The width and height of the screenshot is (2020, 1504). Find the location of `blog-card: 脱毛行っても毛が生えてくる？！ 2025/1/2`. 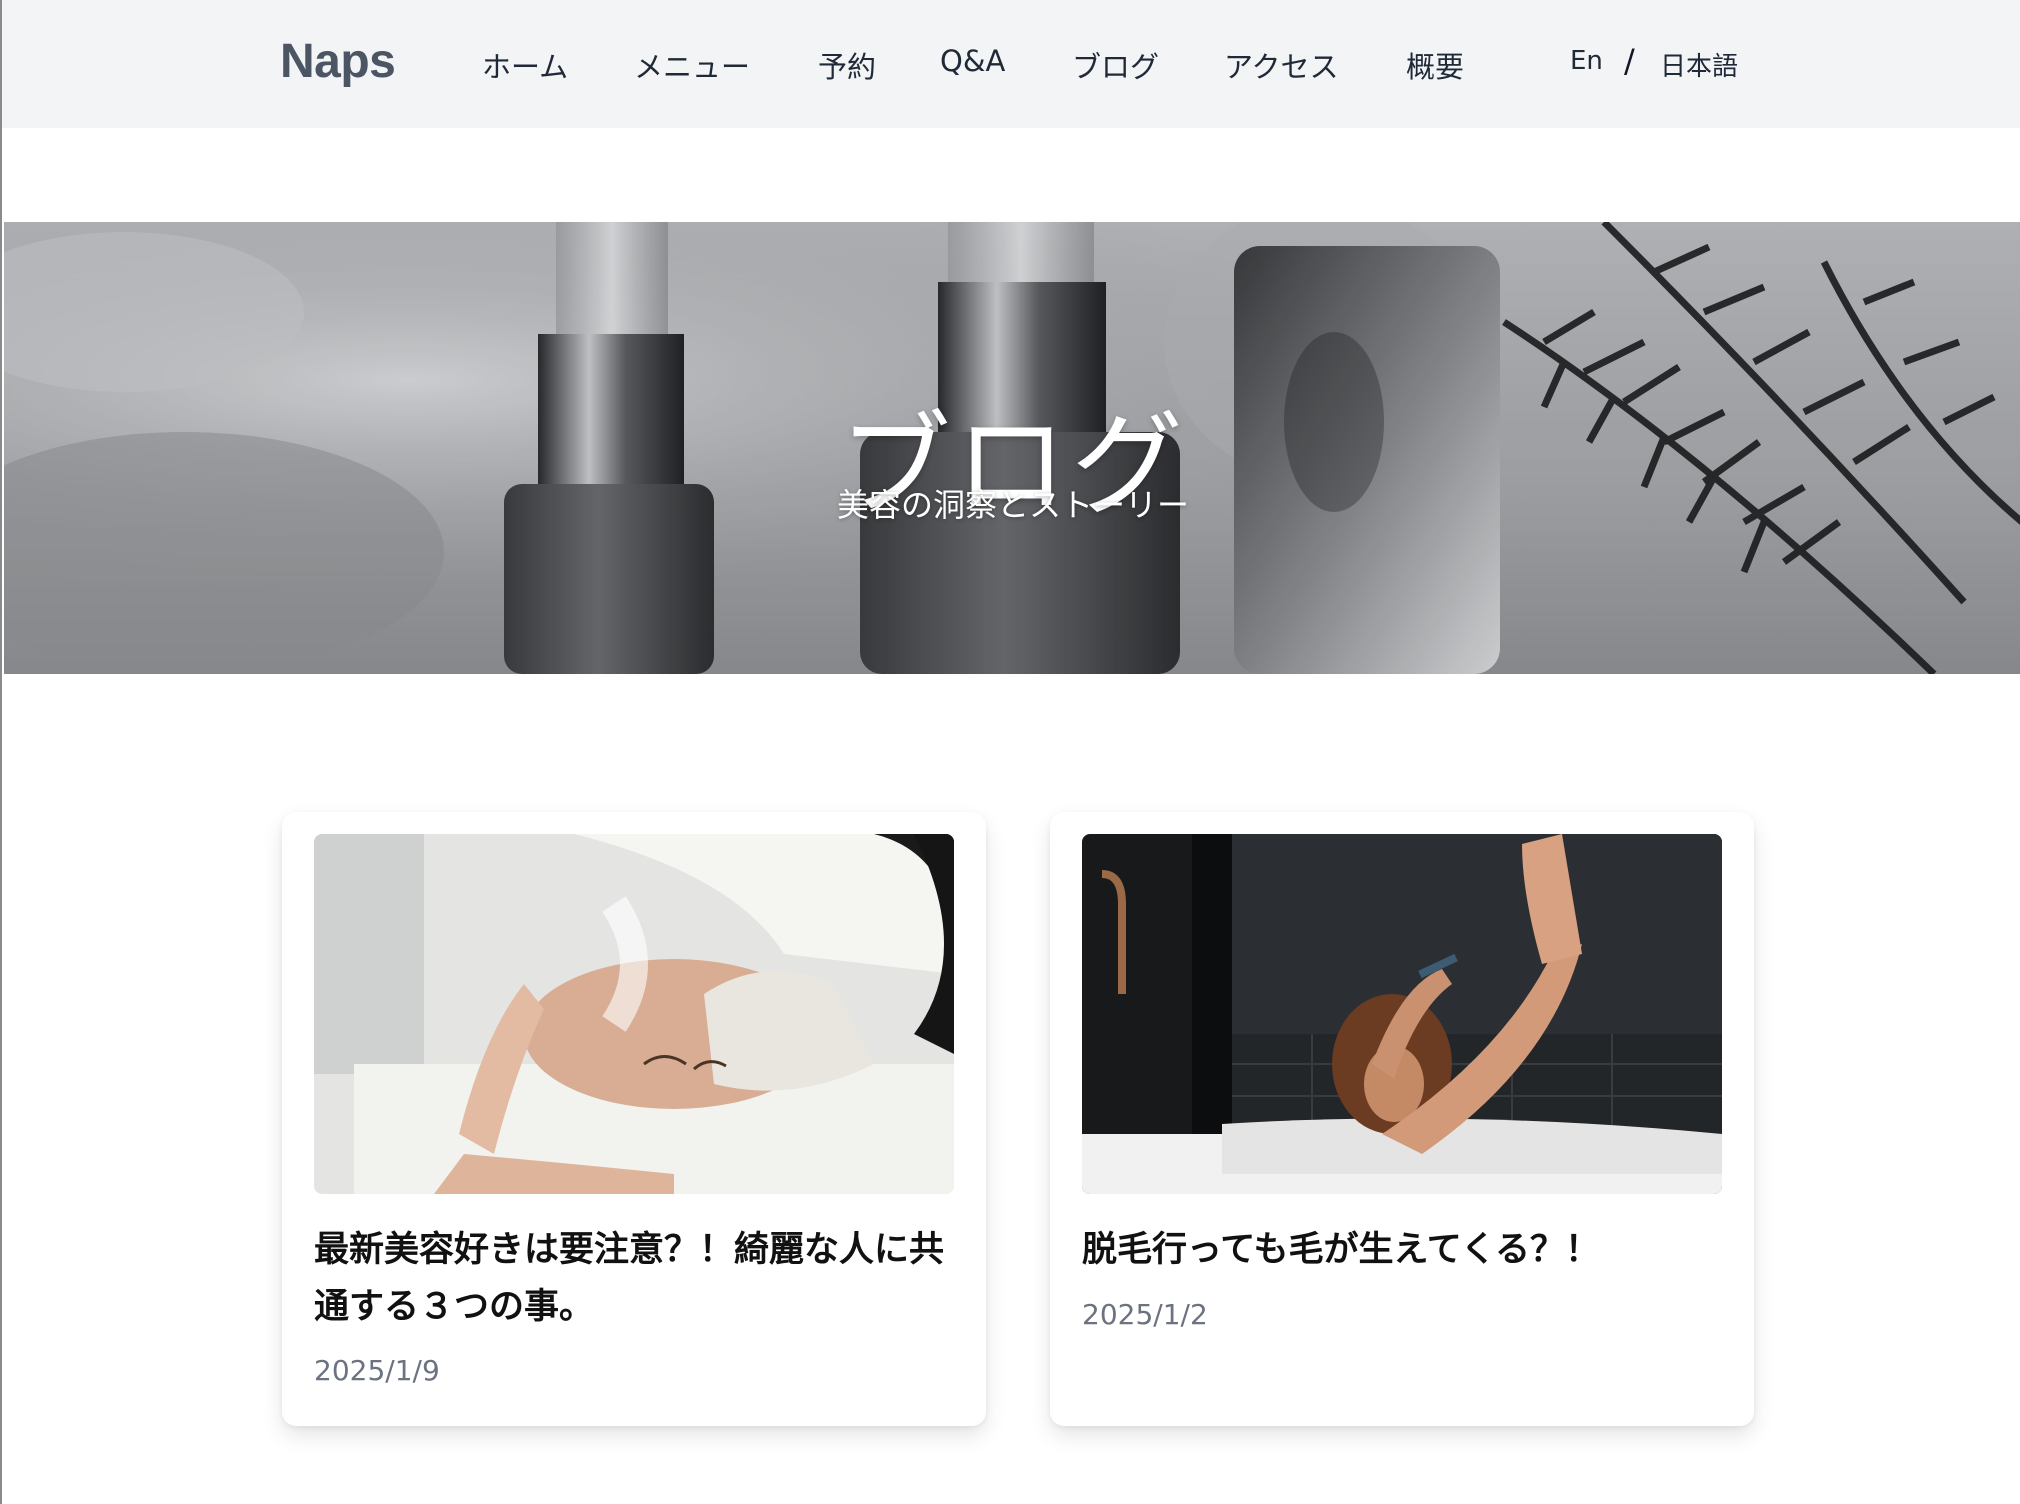

blog-card: 脱毛行っても毛が生えてくる？！ 2025/1/2 is located at coordinates (1402, 1119).